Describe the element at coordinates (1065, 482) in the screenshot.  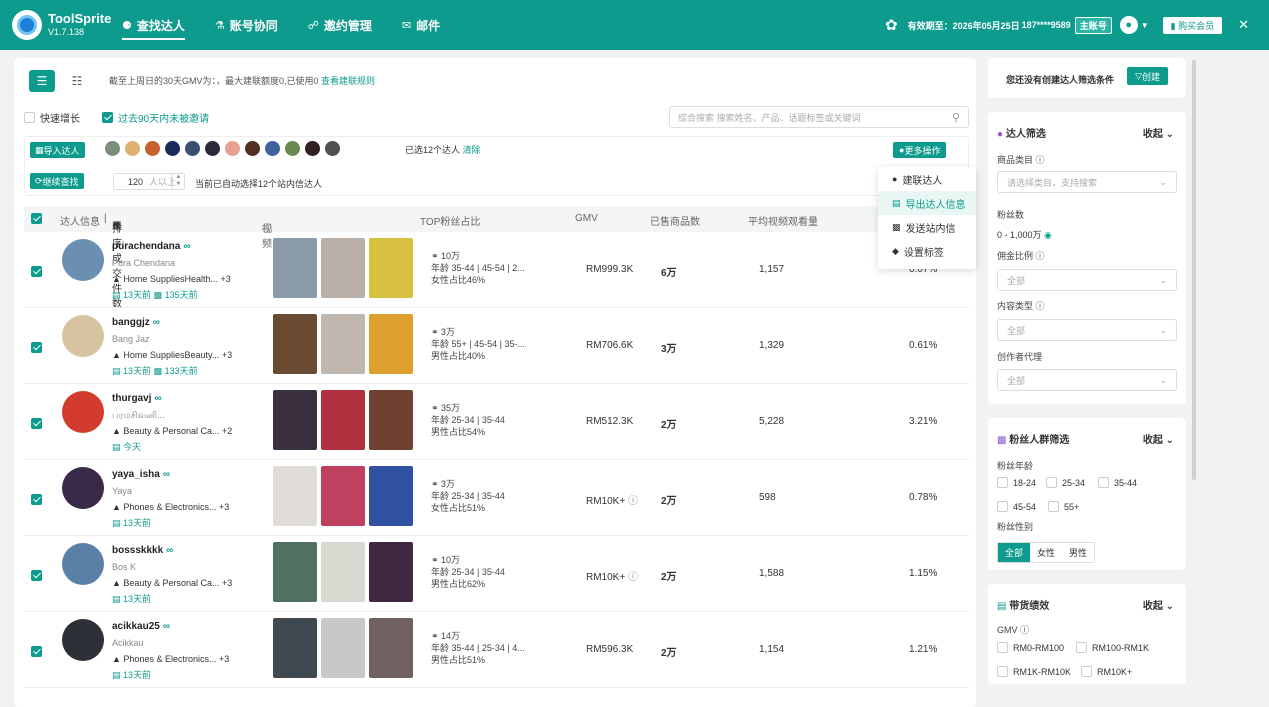
I see `age-option: 25-34` at that location.